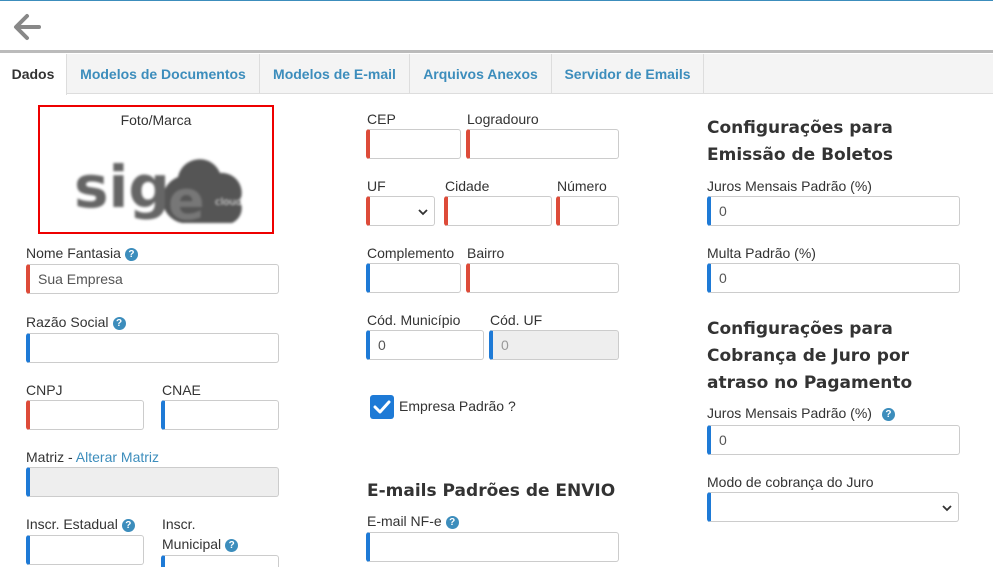 The width and height of the screenshot is (993, 567). What do you see at coordinates (503, 119) in the screenshot?
I see `logradouro-label: Logradouro` at bounding box center [503, 119].